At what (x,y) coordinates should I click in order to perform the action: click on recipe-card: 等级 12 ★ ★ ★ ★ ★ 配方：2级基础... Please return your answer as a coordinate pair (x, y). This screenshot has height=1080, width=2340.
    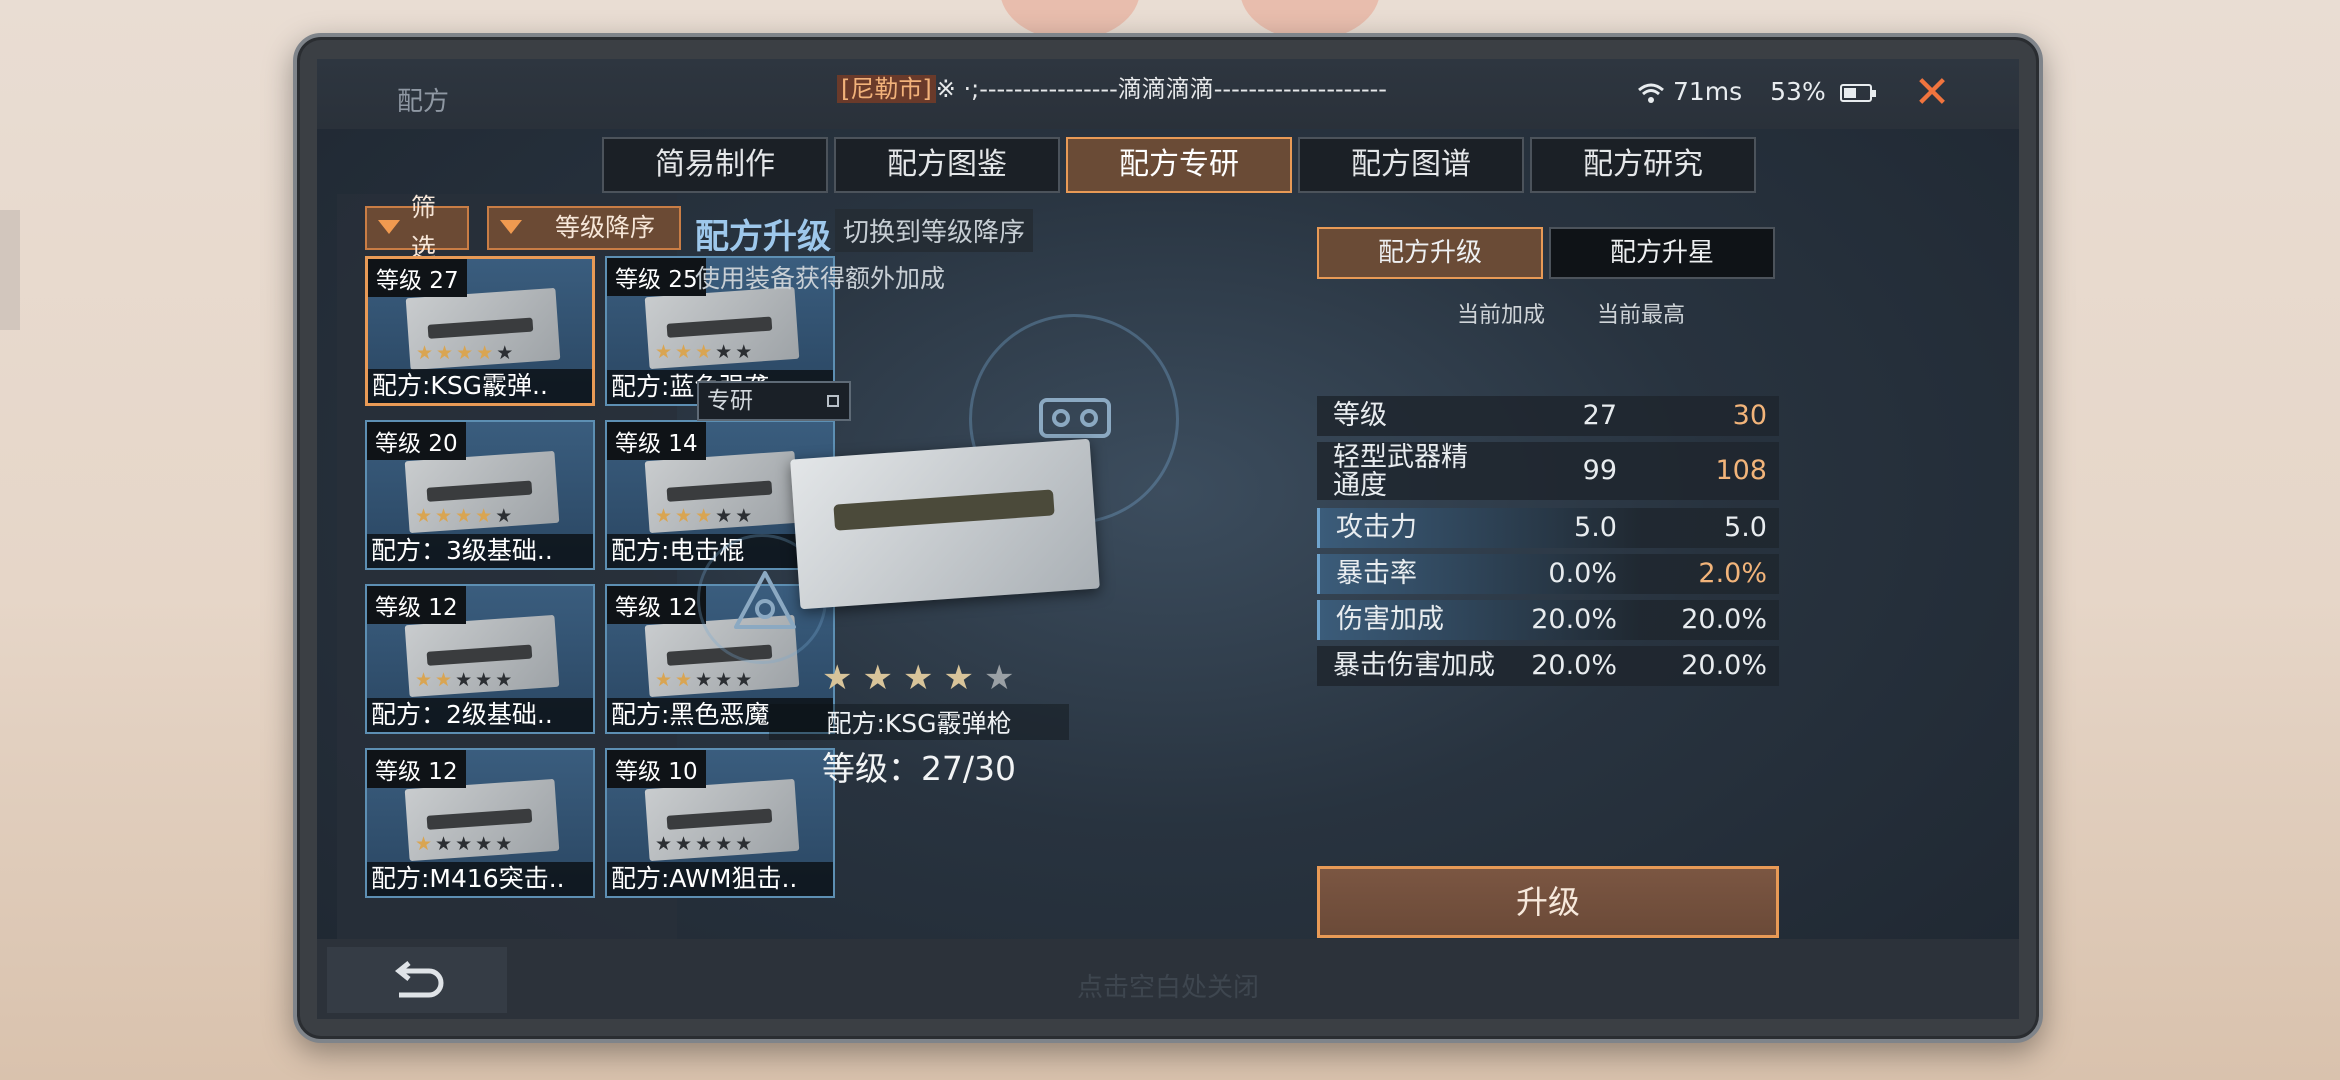
    Looking at the image, I should click on (480, 659).